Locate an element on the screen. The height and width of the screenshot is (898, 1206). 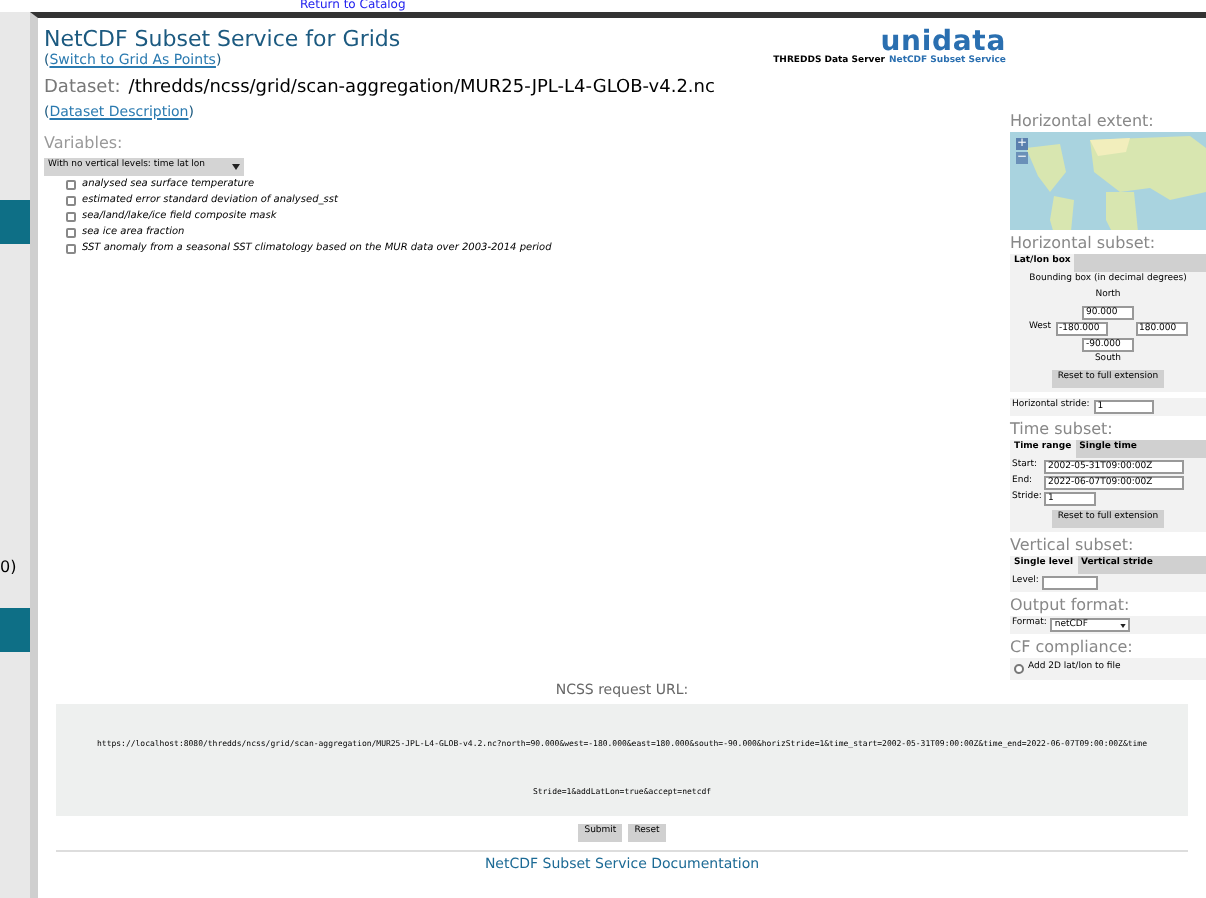
input-field is located at coordinates (1070, 583).